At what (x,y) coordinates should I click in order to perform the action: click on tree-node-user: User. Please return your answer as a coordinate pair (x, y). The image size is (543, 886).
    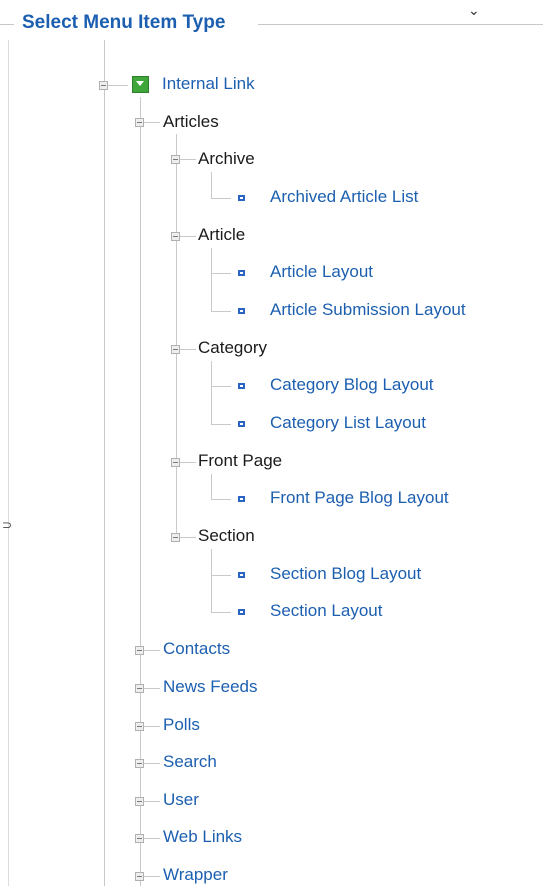
    Looking at the image, I should click on (181, 800).